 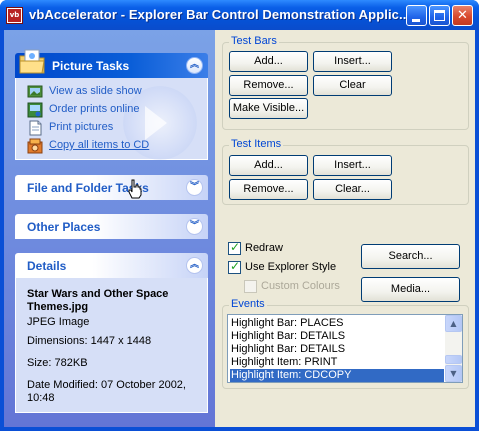 What do you see at coordinates (35, 128) in the screenshot?
I see `print-icon` at bounding box center [35, 128].